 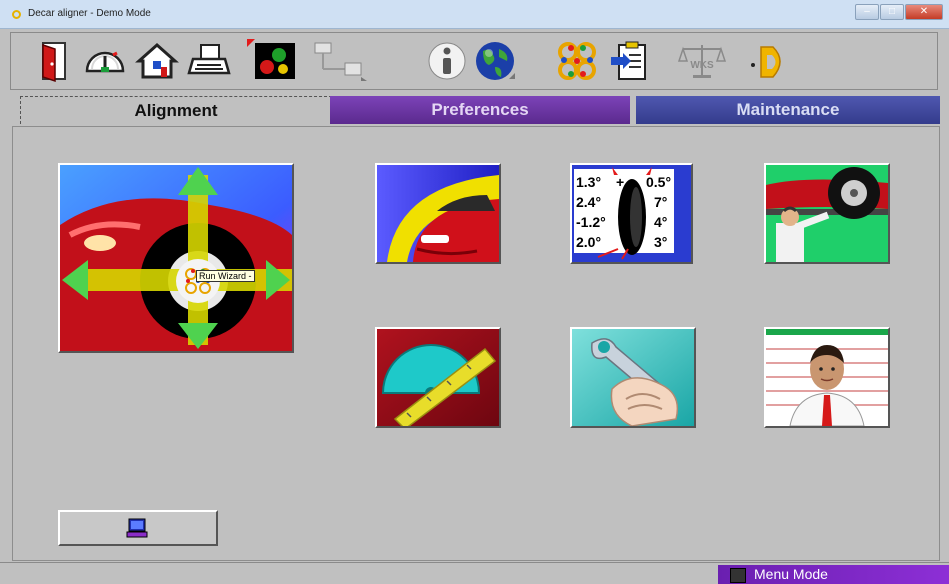 I want to click on spec-right-value-4: 3°, so click(x=660, y=242).